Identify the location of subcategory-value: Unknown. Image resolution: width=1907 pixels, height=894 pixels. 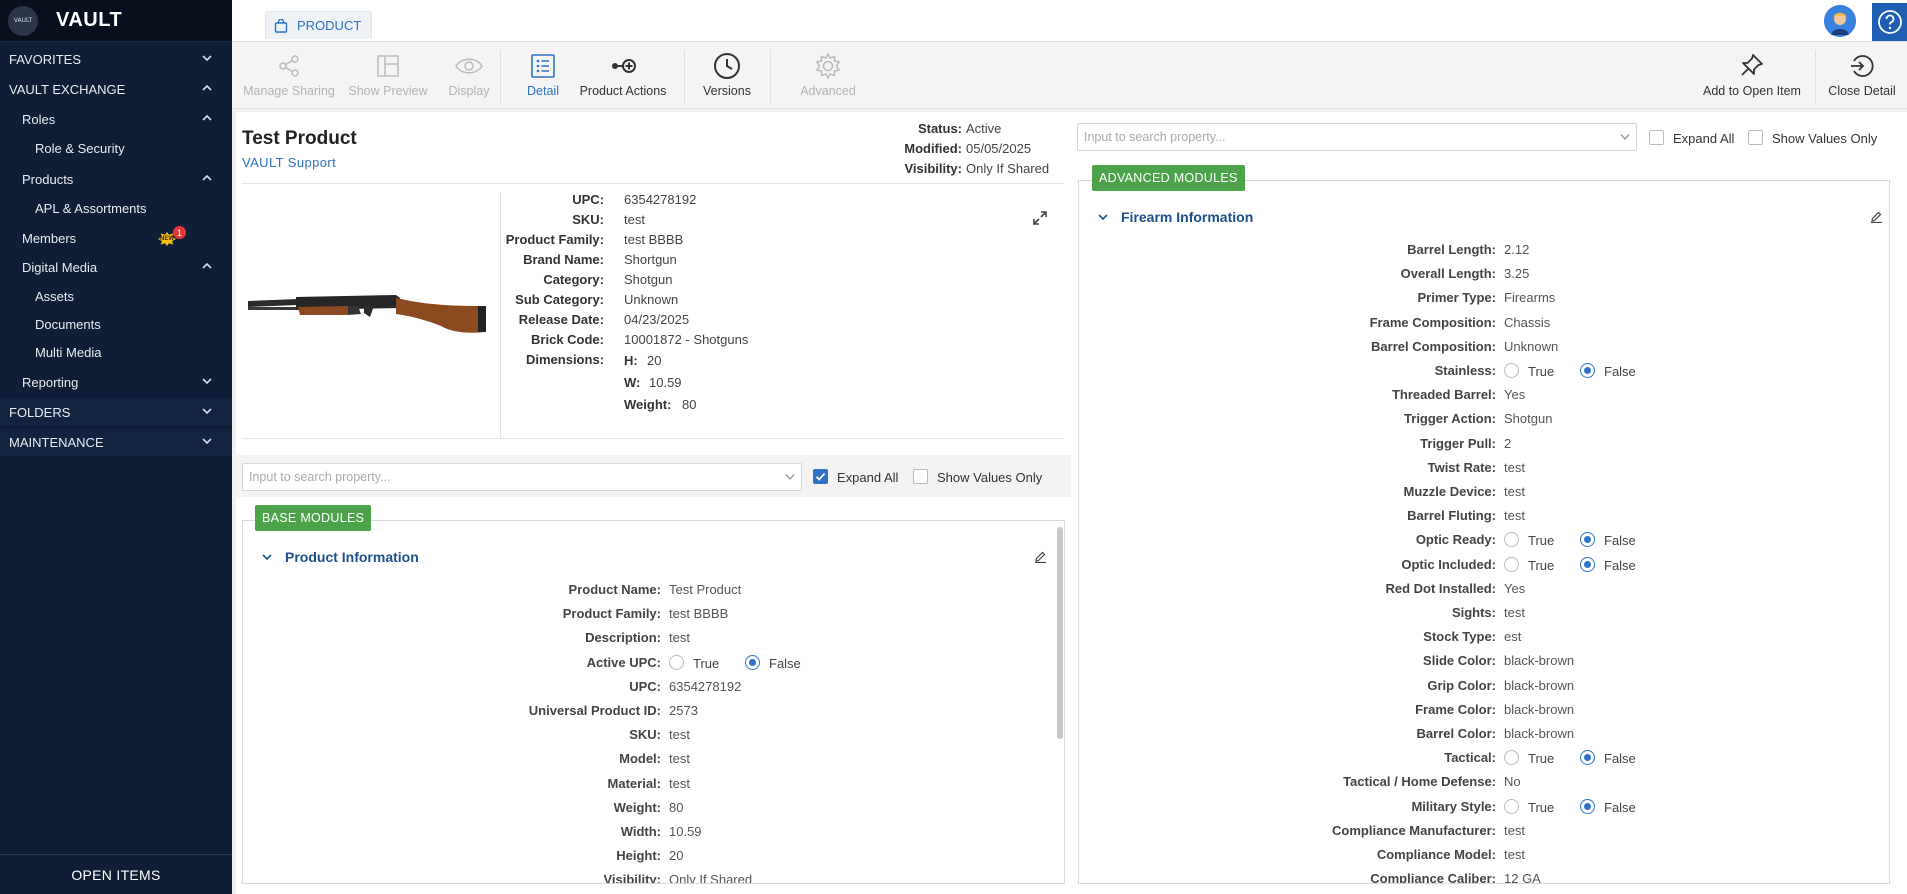
(651, 299).